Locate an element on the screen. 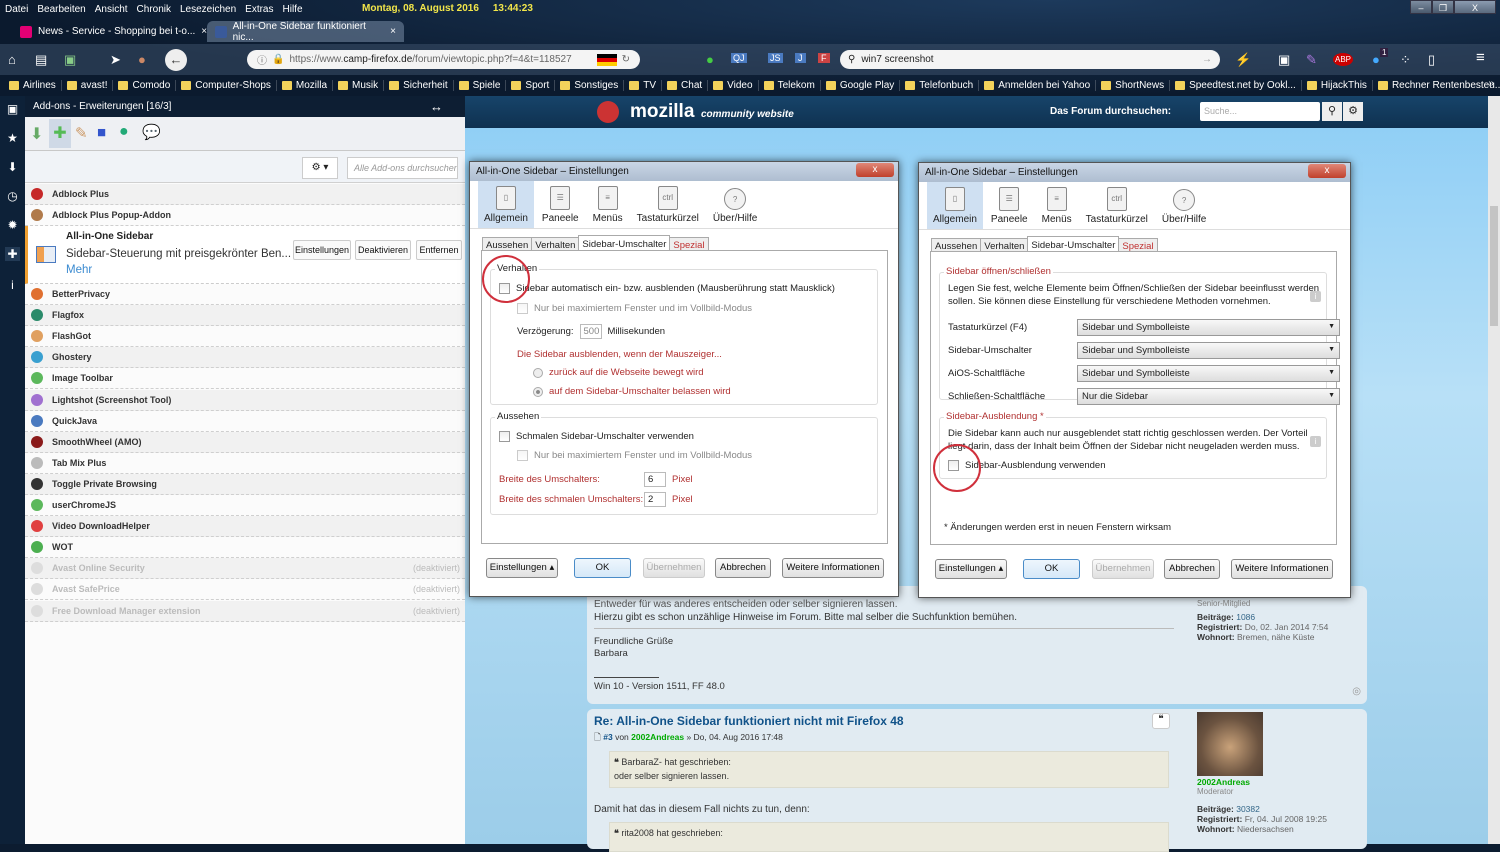  addon-item: Adblock Plus Popup-Addon is located at coordinates (245, 215).